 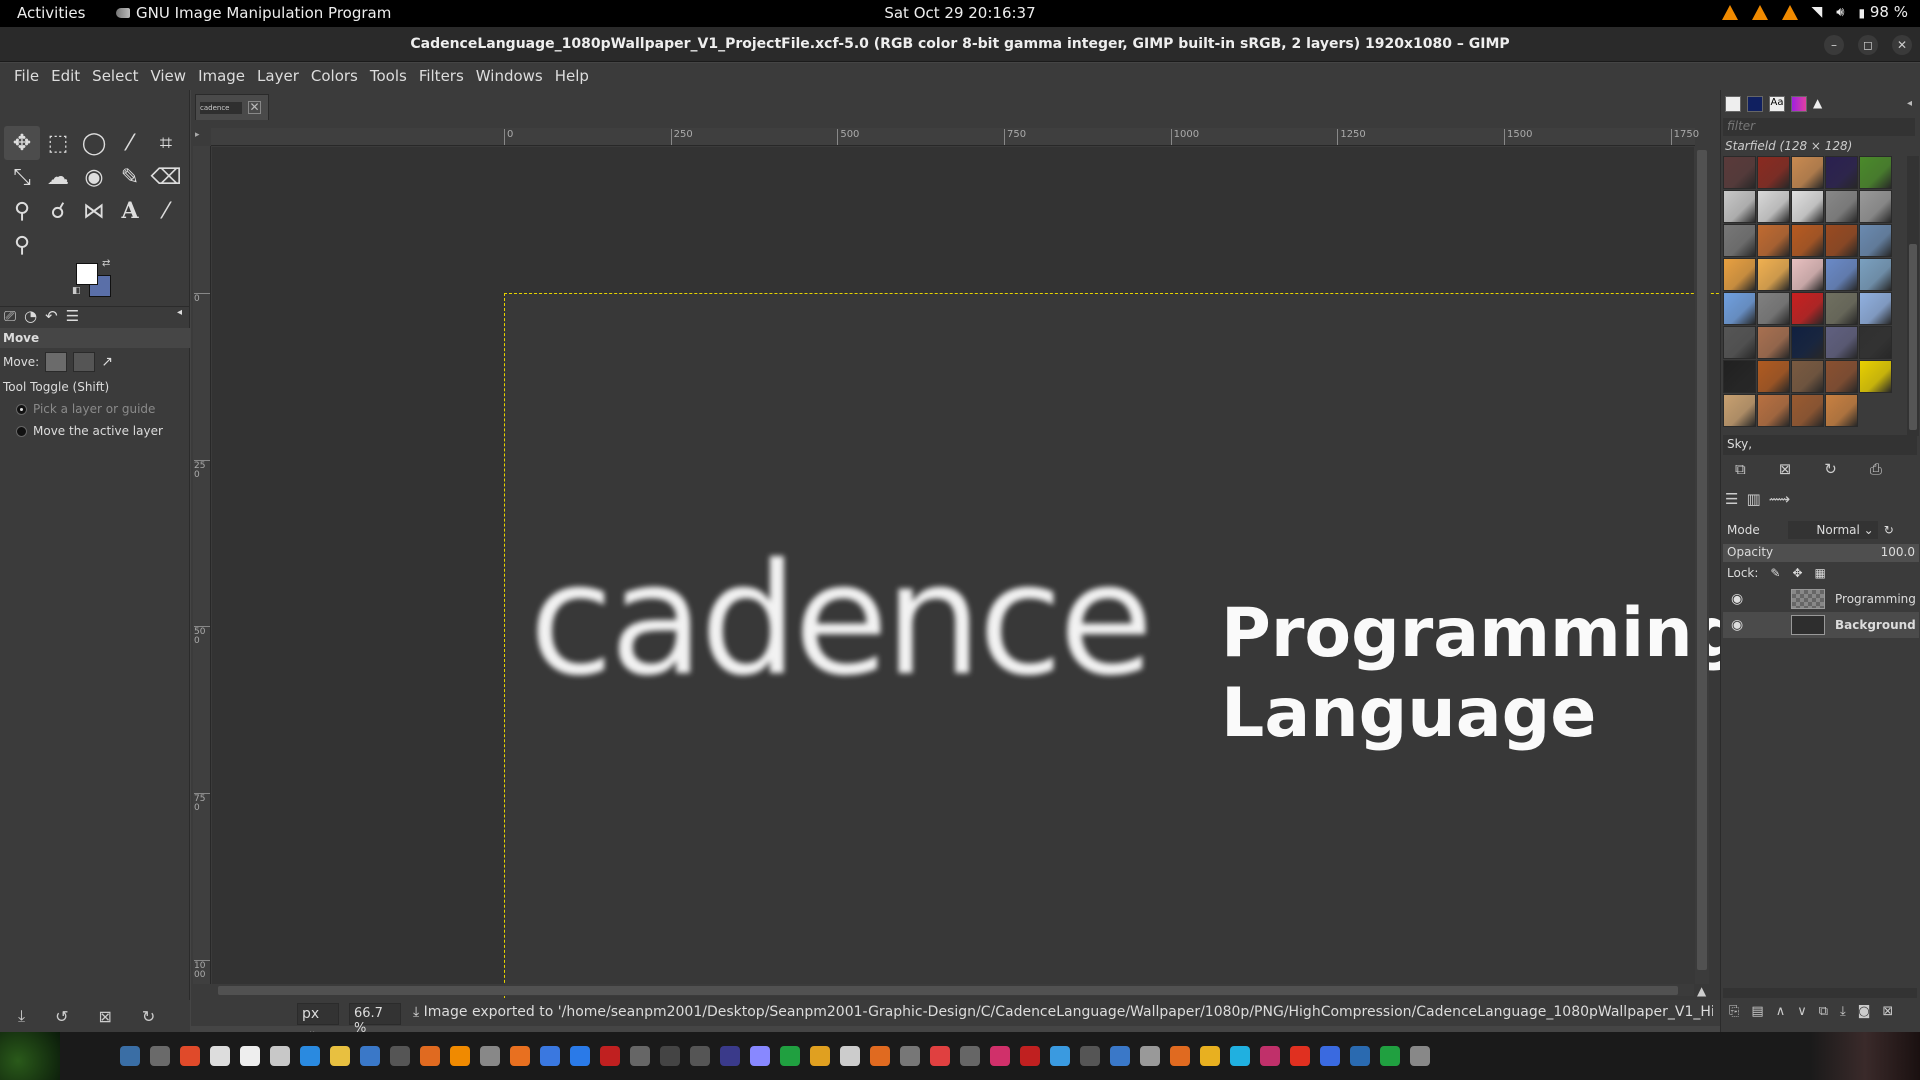 I want to click on open-pattern-icon: ⎙, so click(x=1876, y=469).